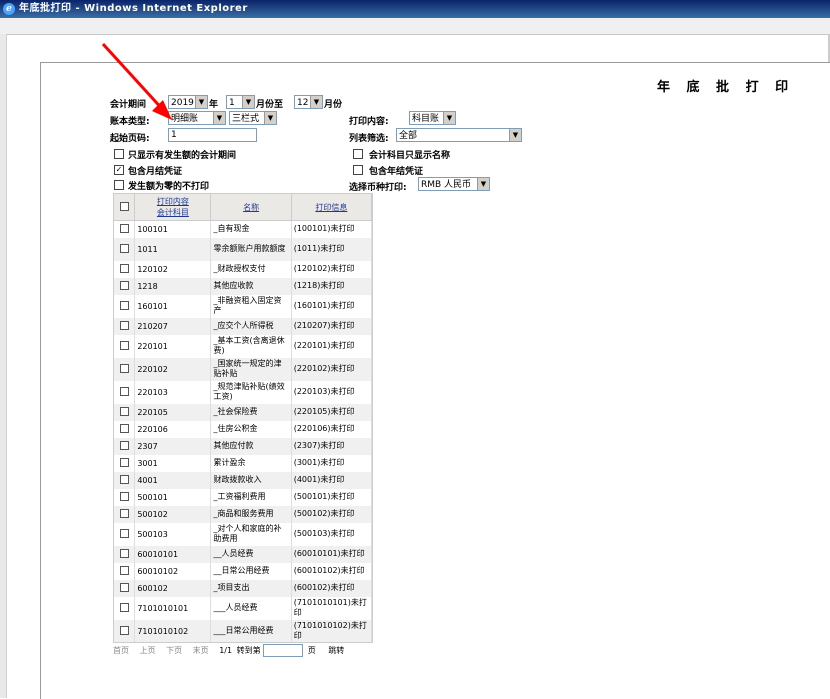 The height and width of the screenshot is (699, 830). I want to click on print-info: (3001)未打印, so click(331, 463).